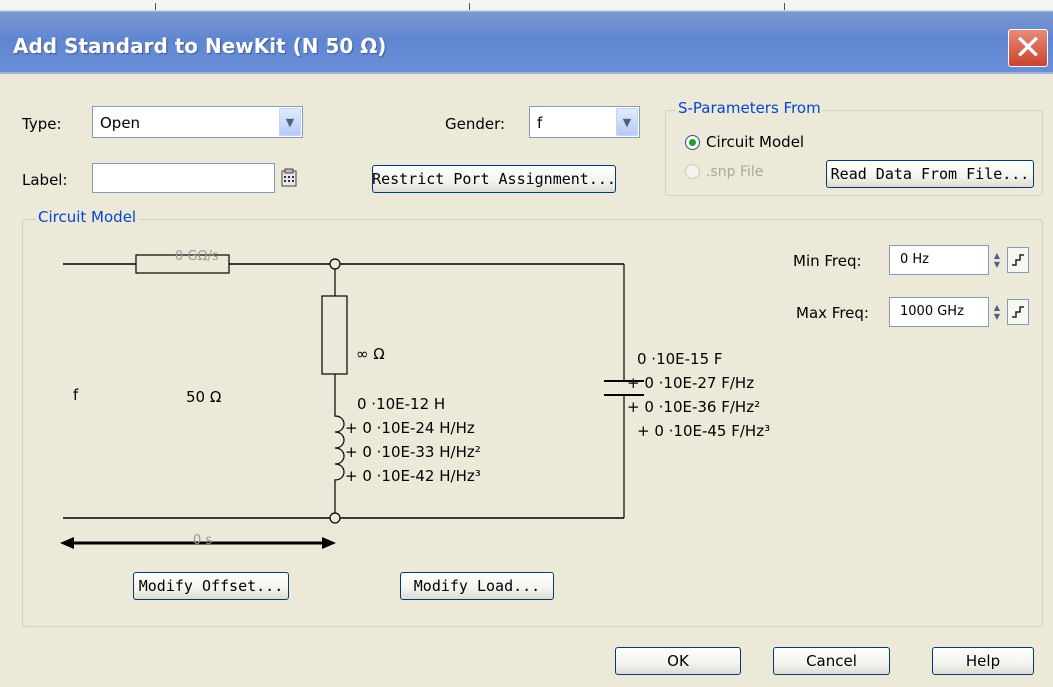 This screenshot has height=687, width=1053. What do you see at coordinates (680, 359) in the screenshot?
I see `capacitance-c0: 0 ·10E-15 F` at bounding box center [680, 359].